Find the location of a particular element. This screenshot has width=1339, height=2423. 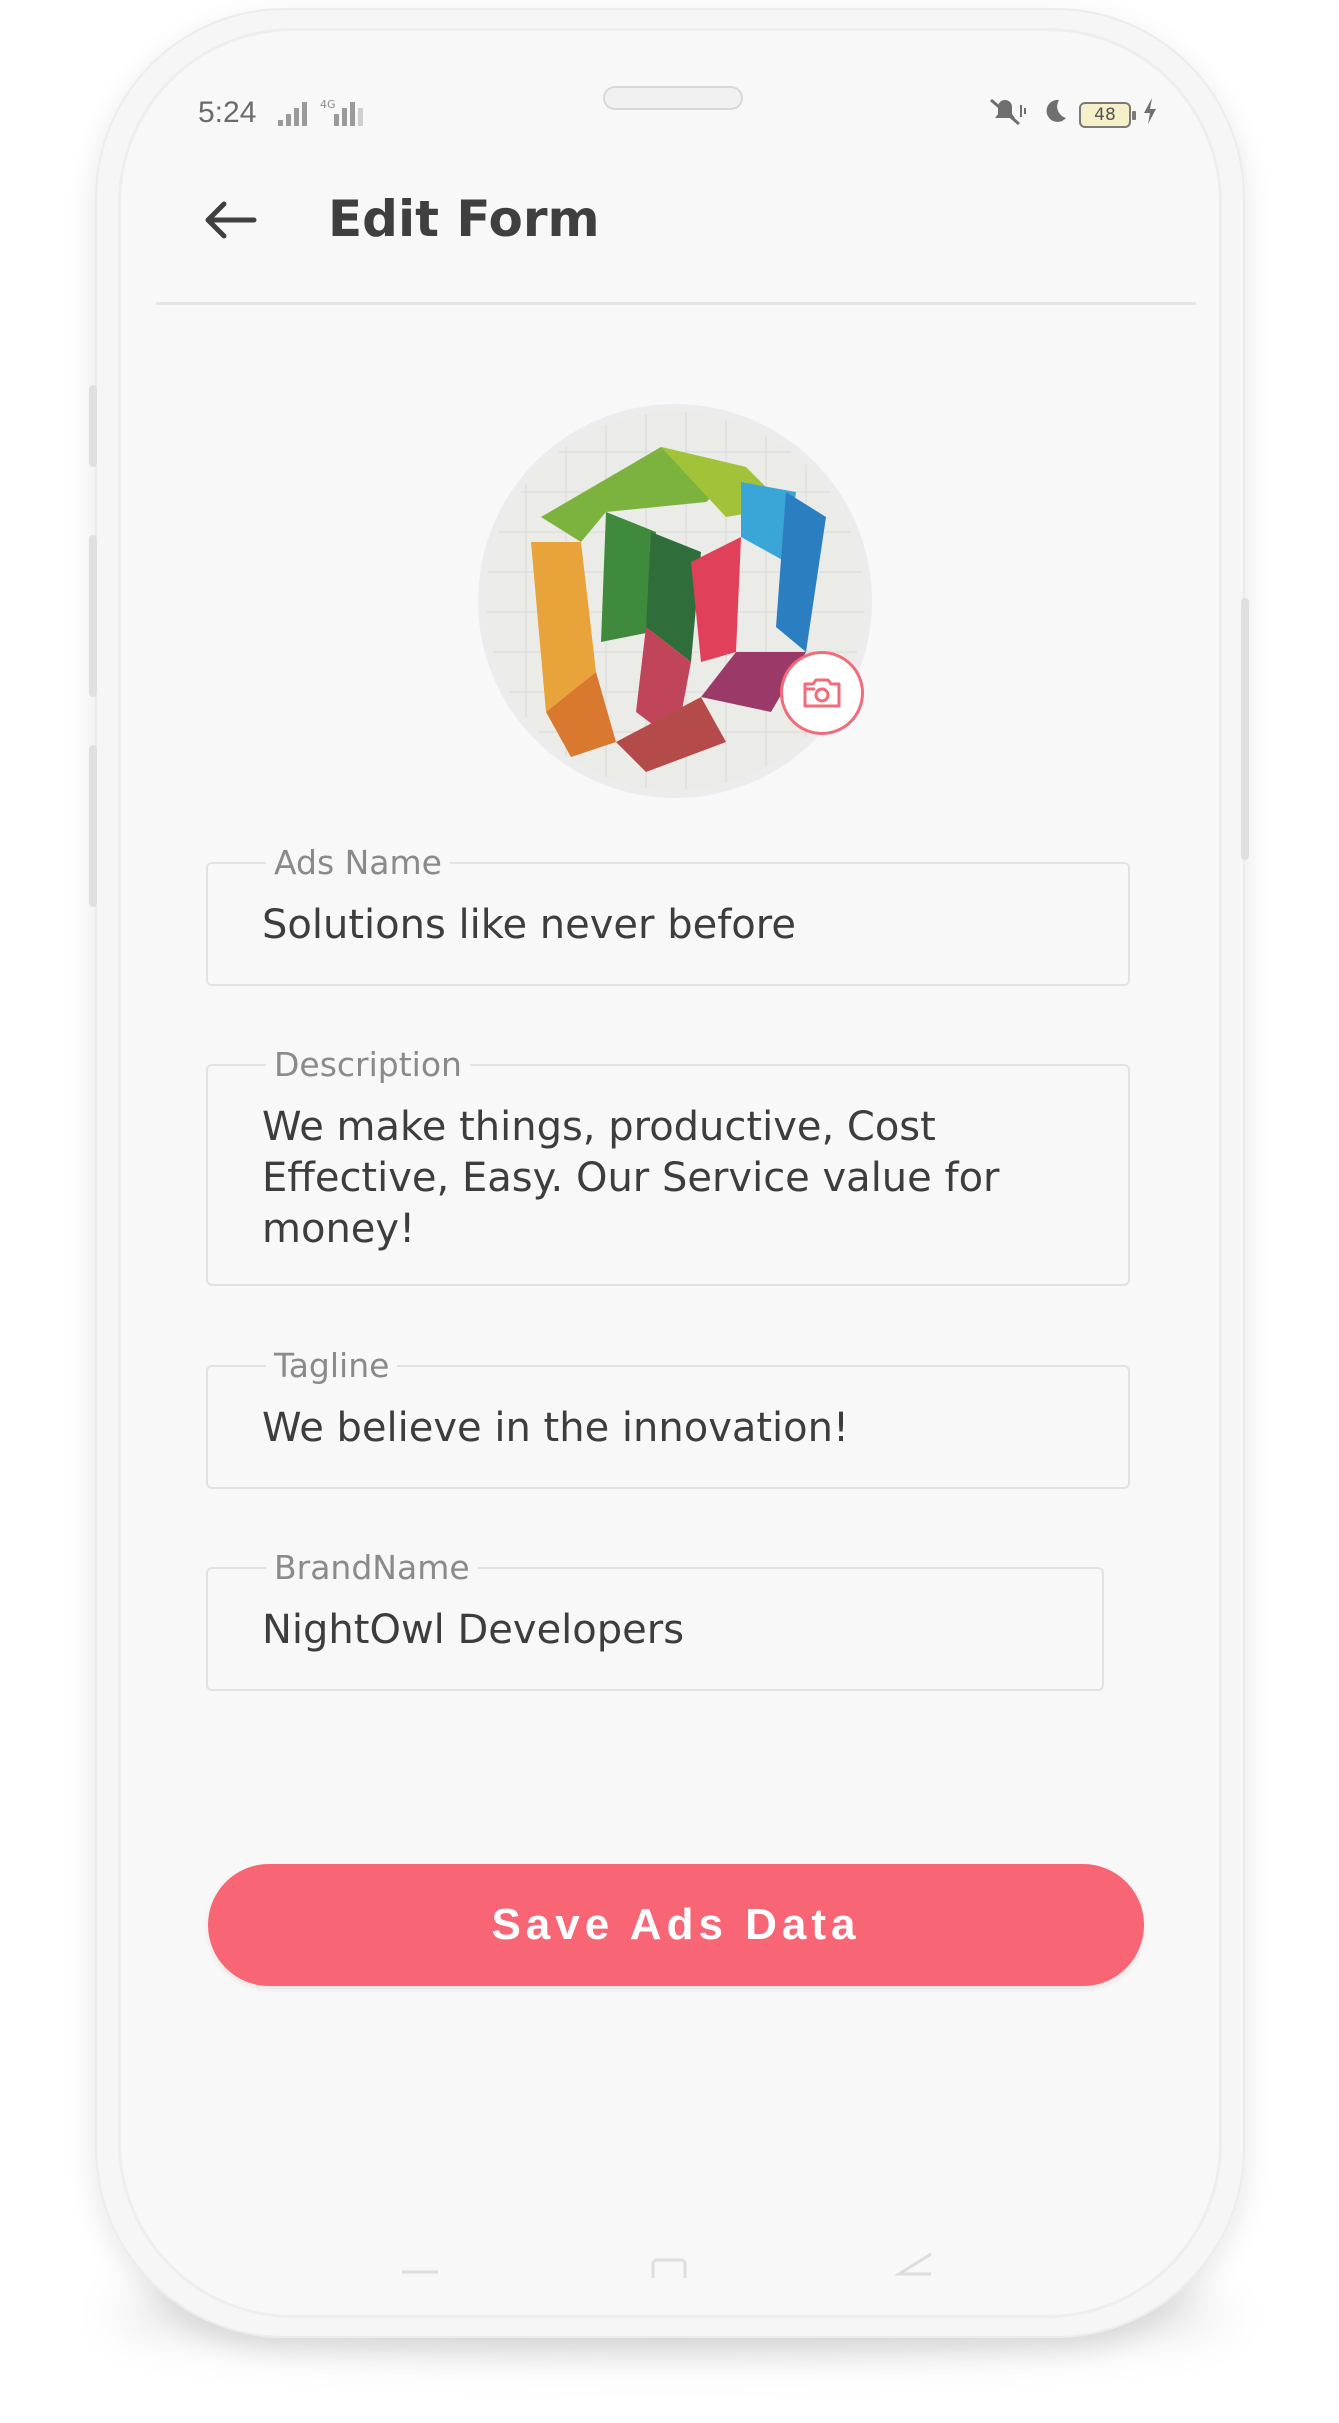

camera-icon is located at coordinates (822, 693).